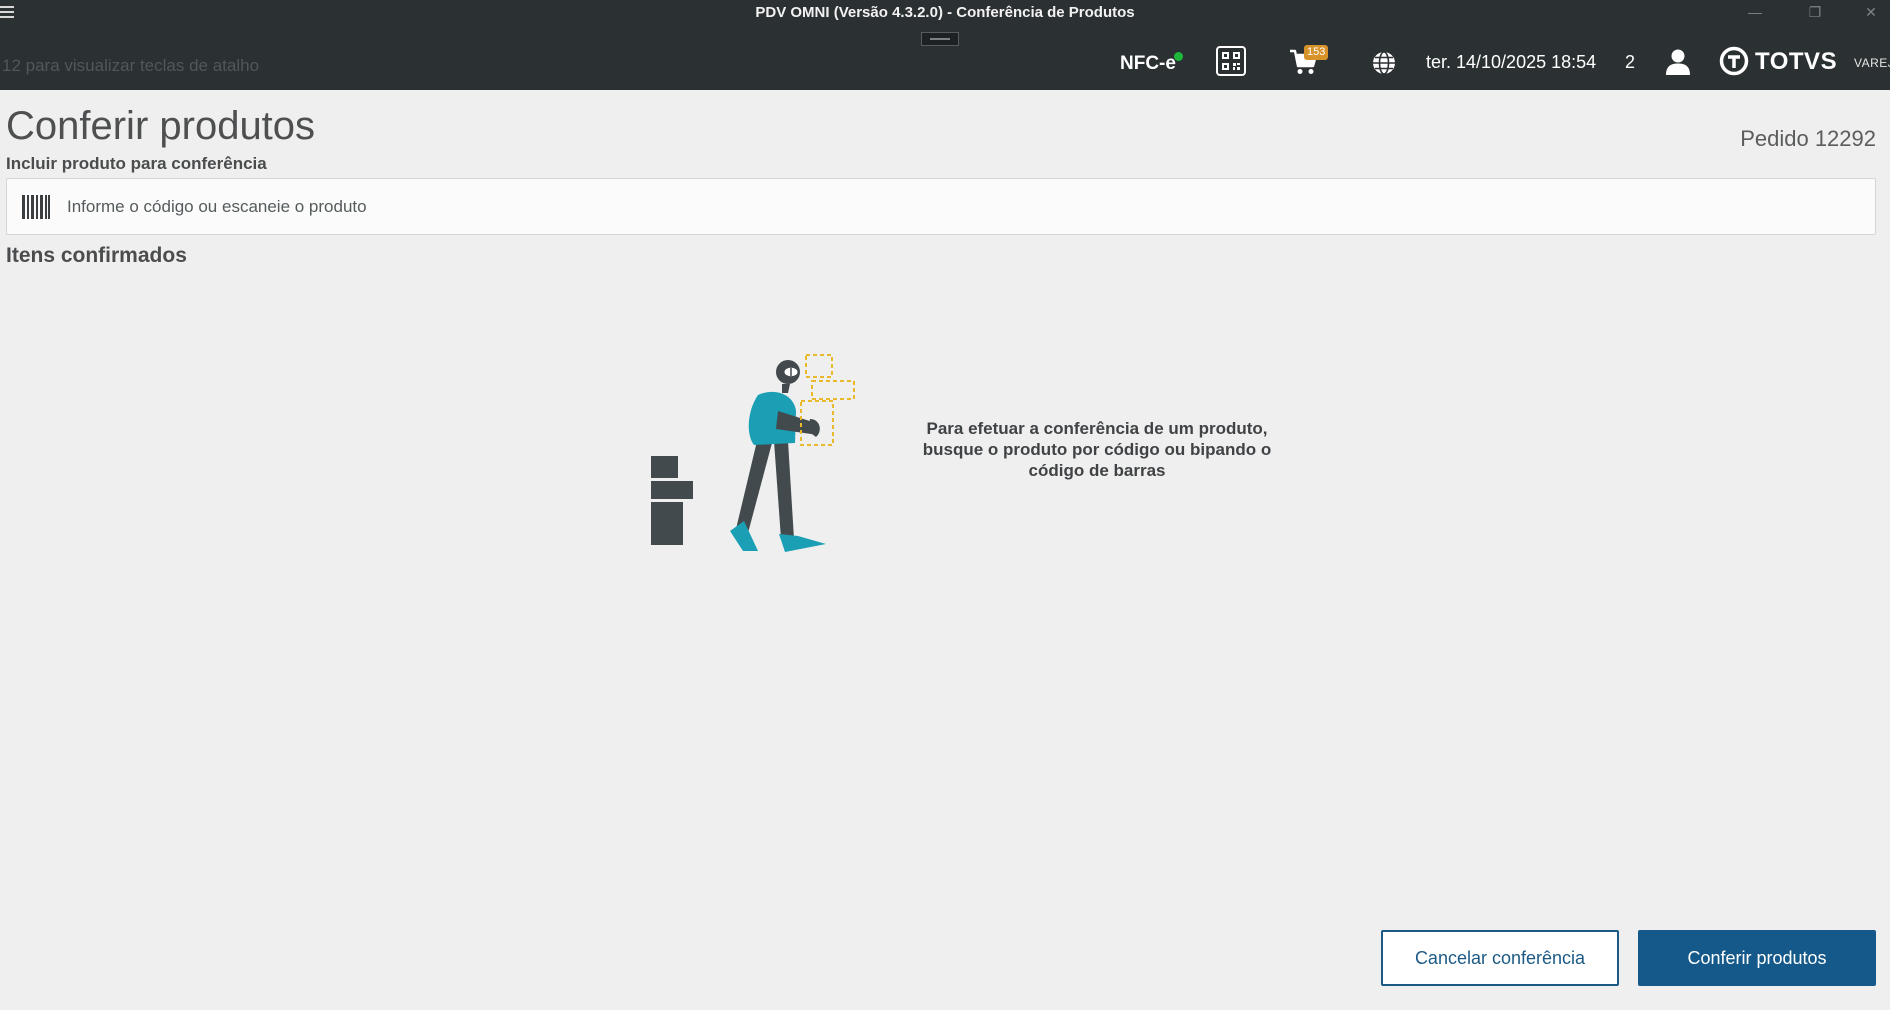 The image size is (1890, 1010). Describe the element at coordinates (1678, 62) in the screenshot. I see `user-icon` at that location.